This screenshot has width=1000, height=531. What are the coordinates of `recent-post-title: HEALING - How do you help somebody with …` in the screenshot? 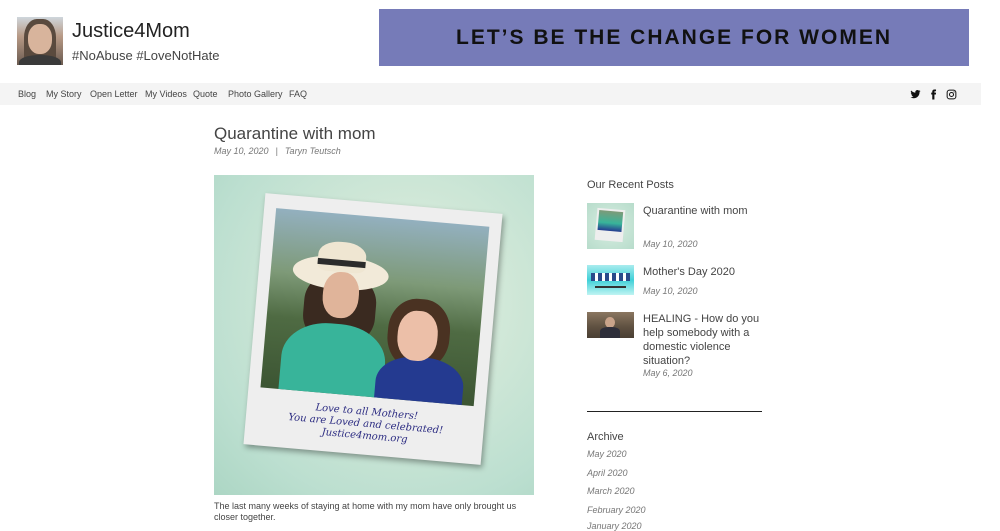 It's located at (703, 340).